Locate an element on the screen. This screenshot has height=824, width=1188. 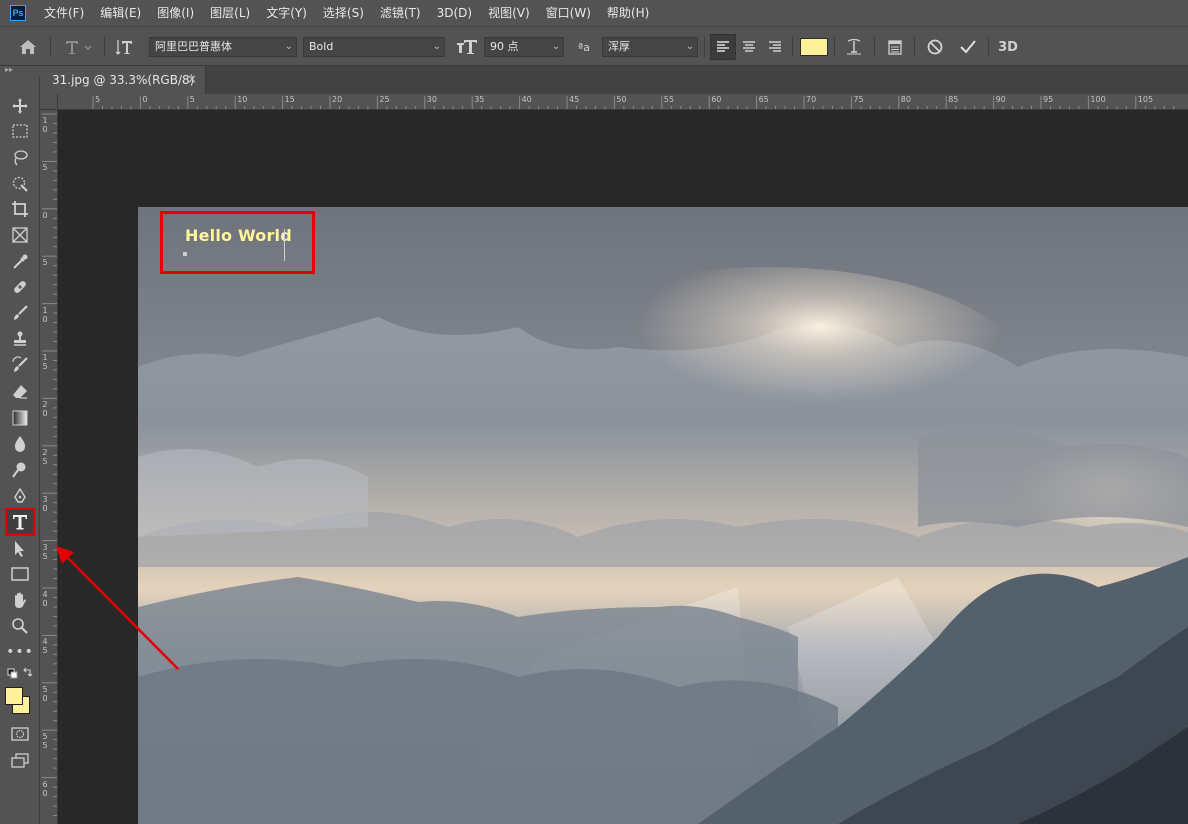
brush-tool-icon is located at coordinates (20, 313).